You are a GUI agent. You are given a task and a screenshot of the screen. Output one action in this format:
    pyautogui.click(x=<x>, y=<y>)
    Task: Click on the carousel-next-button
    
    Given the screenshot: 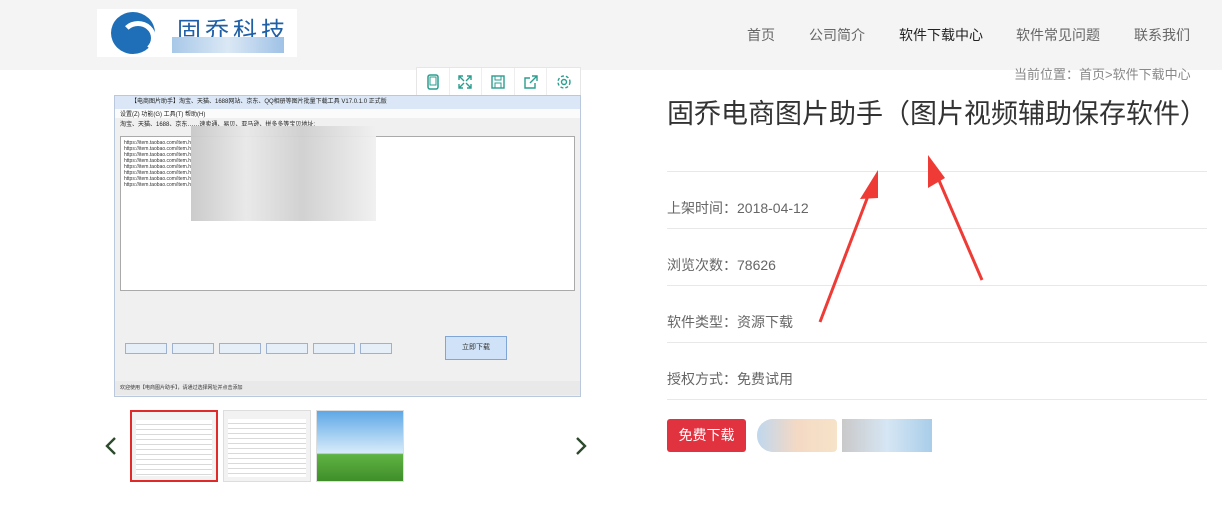 What is the action you would take?
    pyautogui.click(x=581, y=446)
    